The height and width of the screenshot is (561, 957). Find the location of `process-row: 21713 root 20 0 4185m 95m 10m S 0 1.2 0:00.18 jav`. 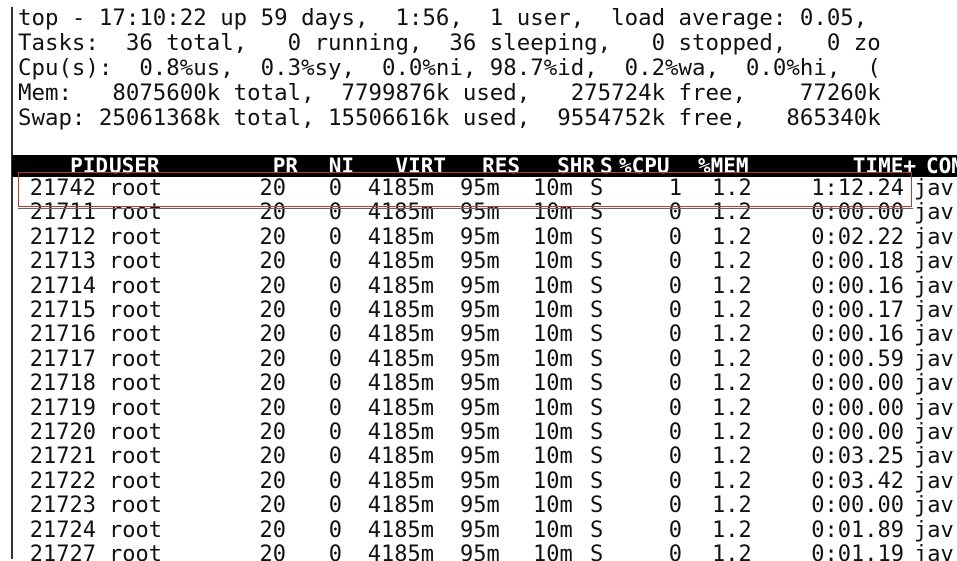

process-row: 21713 root 20 0 4185m 95m 10m S 0 1.2 0:00.18 jav is located at coordinates (478, 262).